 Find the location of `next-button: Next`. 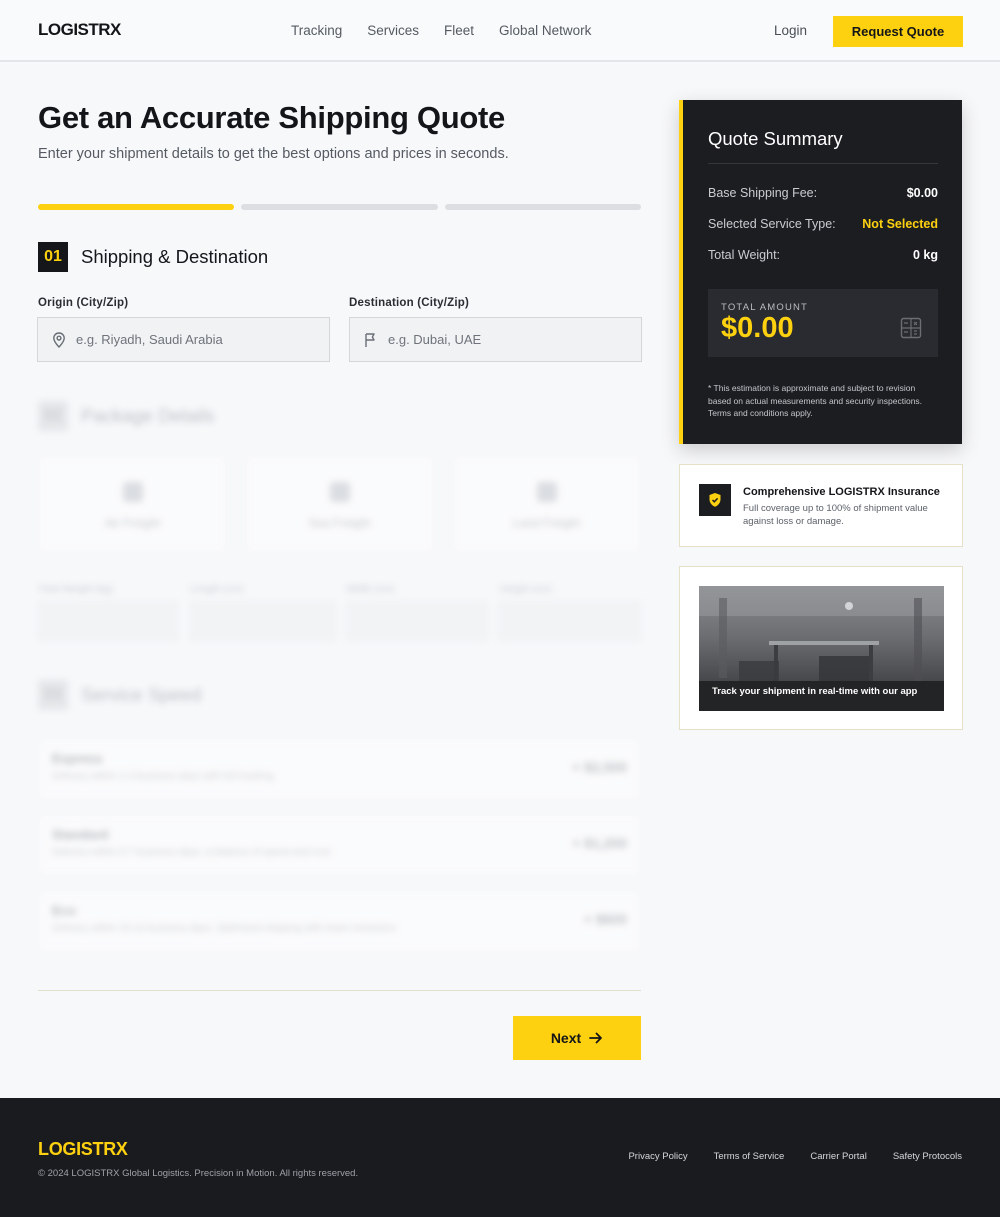

next-button: Next is located at coordinates (577, 1038).